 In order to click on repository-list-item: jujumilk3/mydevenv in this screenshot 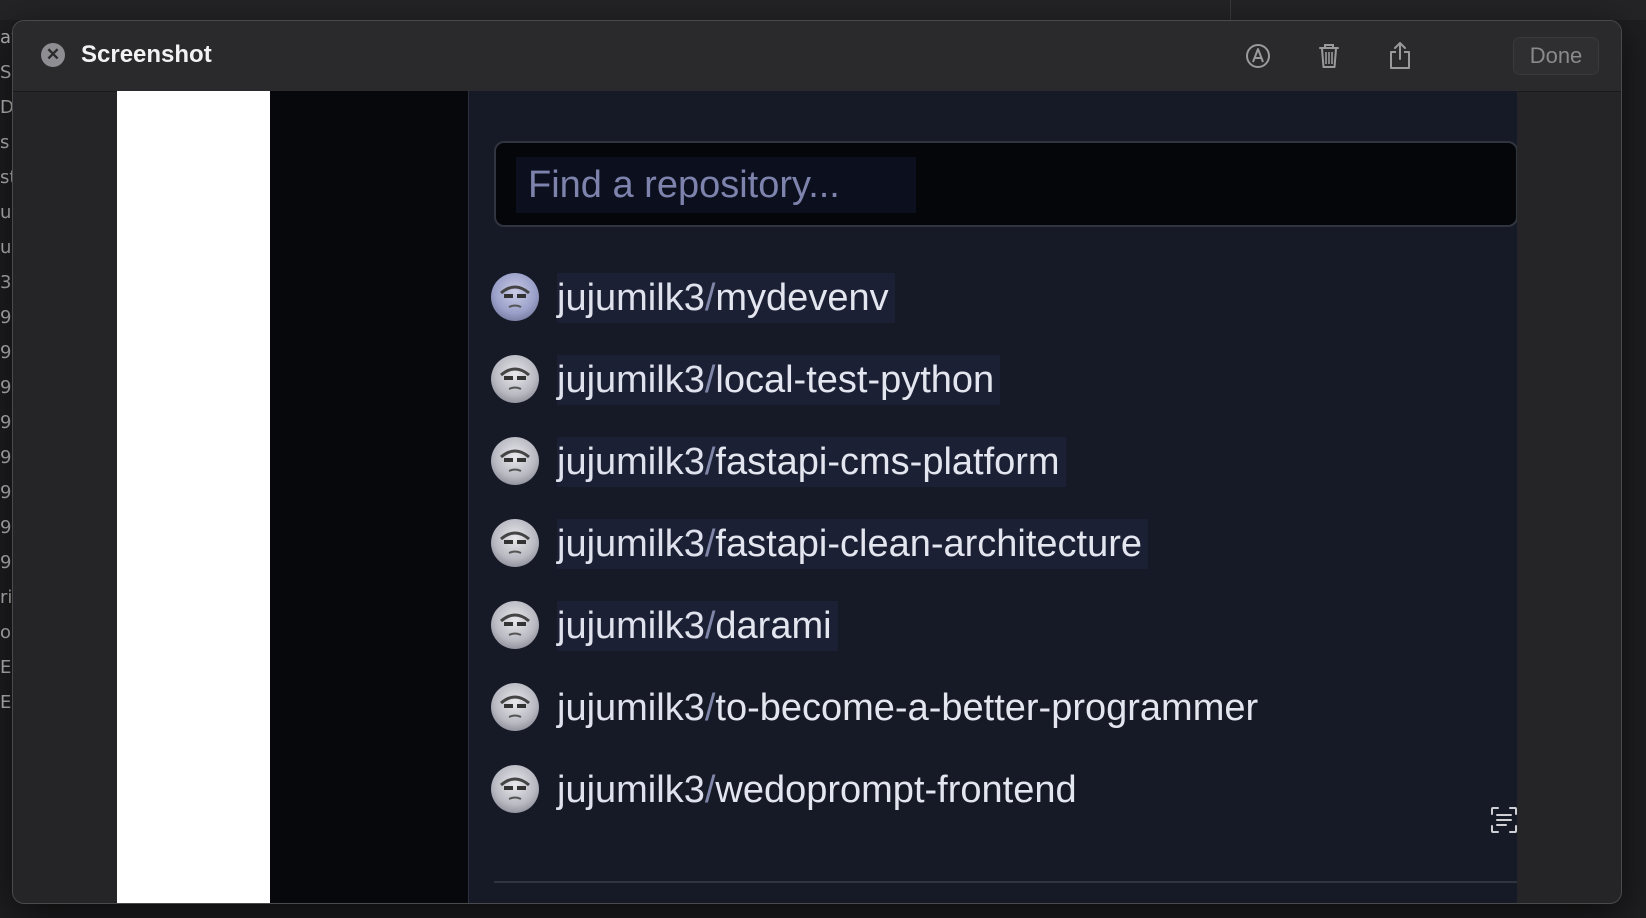, I will do `click(1003, 302)`.